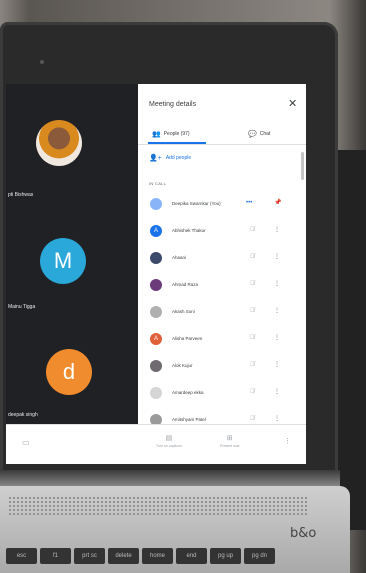 Image resolution: width=366 pixels, height=573 pixels. Describe the element at coordinates (55, 556) in the screenshot. I see `key: f1` at that location.